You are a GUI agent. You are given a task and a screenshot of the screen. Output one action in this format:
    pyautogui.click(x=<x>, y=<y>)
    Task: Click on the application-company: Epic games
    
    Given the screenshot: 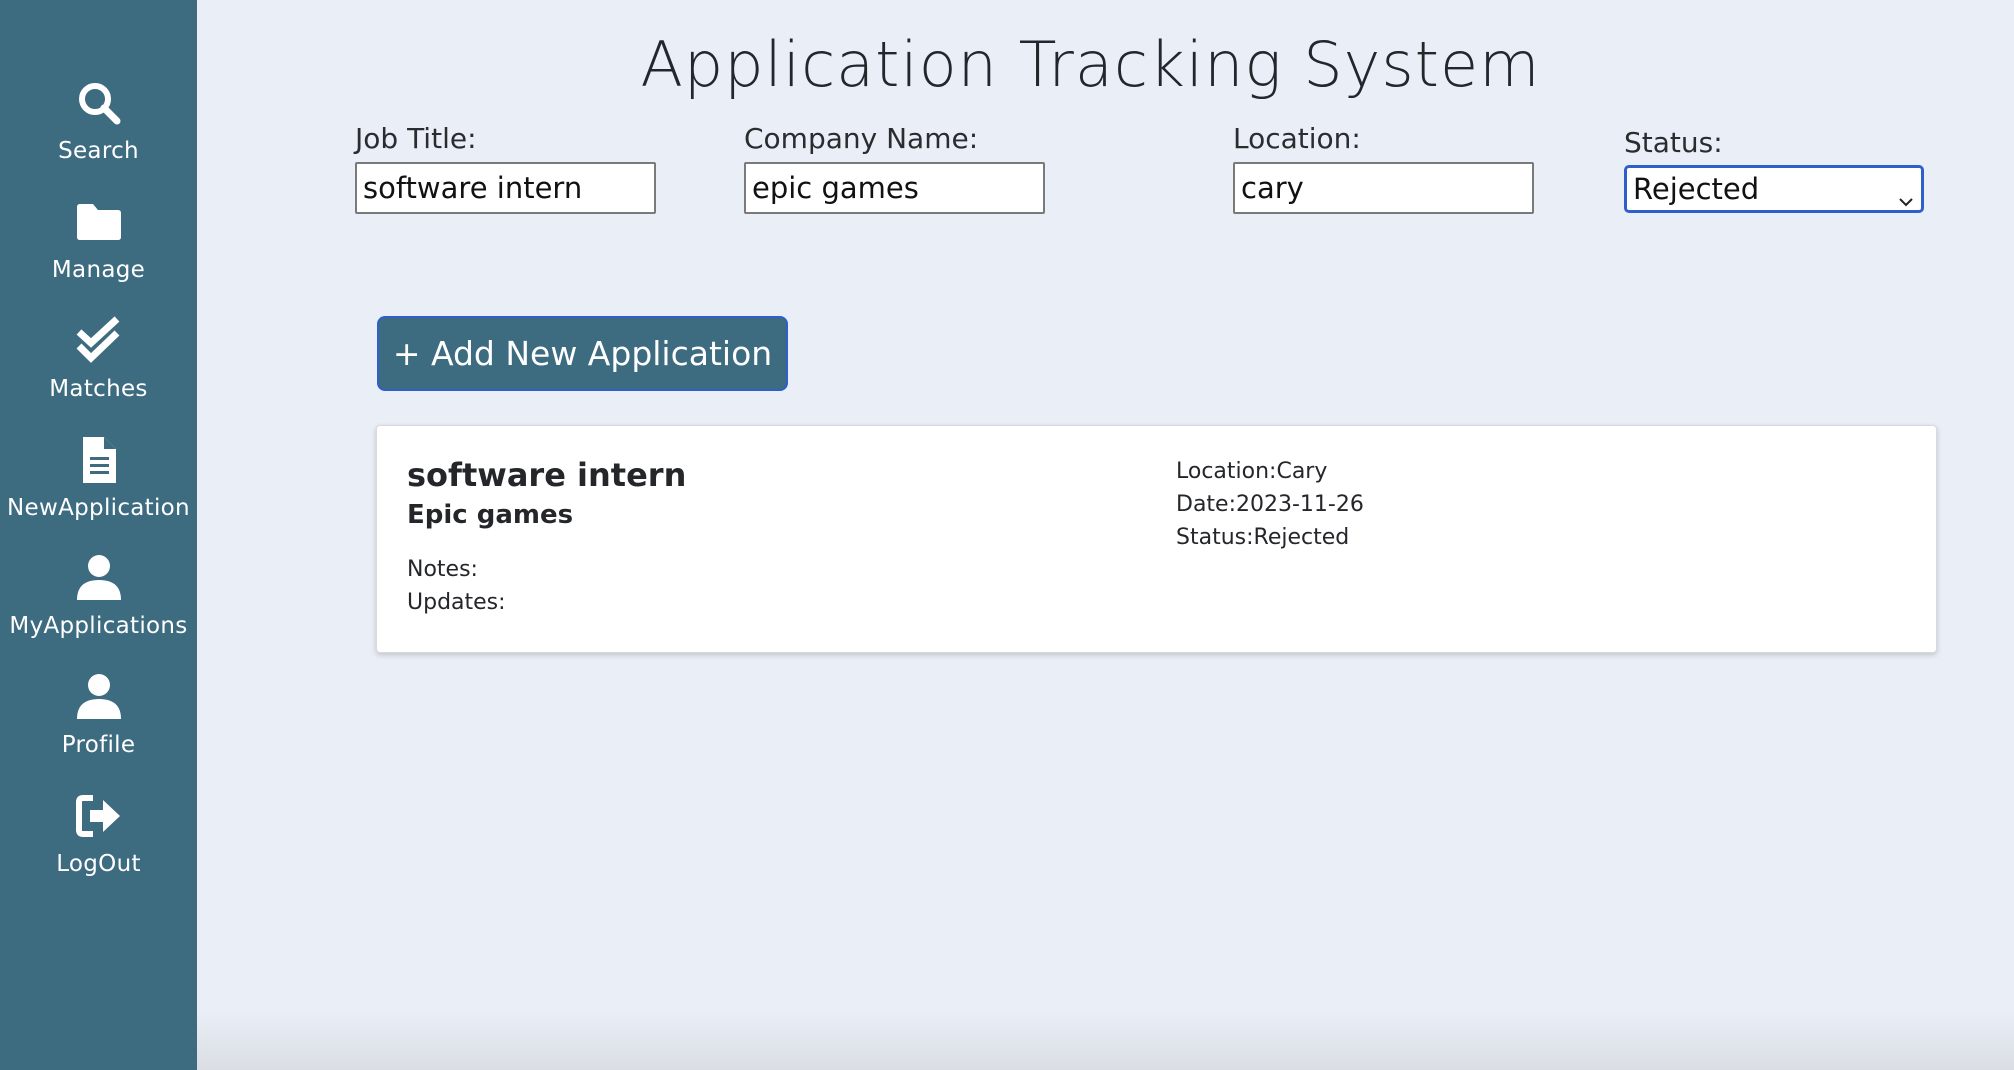 What is the action you would take?
    pyautogui.click(x=490, y=515)
    